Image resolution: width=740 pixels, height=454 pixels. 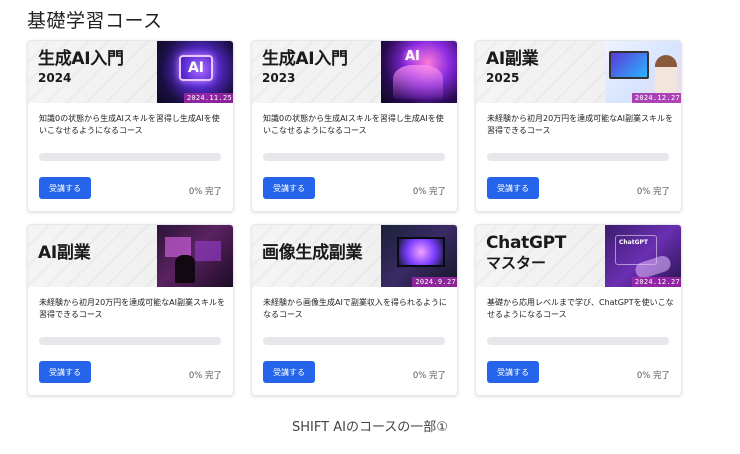 What do you see at coordinates (196, 68) in the screenshot?
I see `ai-chip-icon: AI` at bounding box center [196, 68].